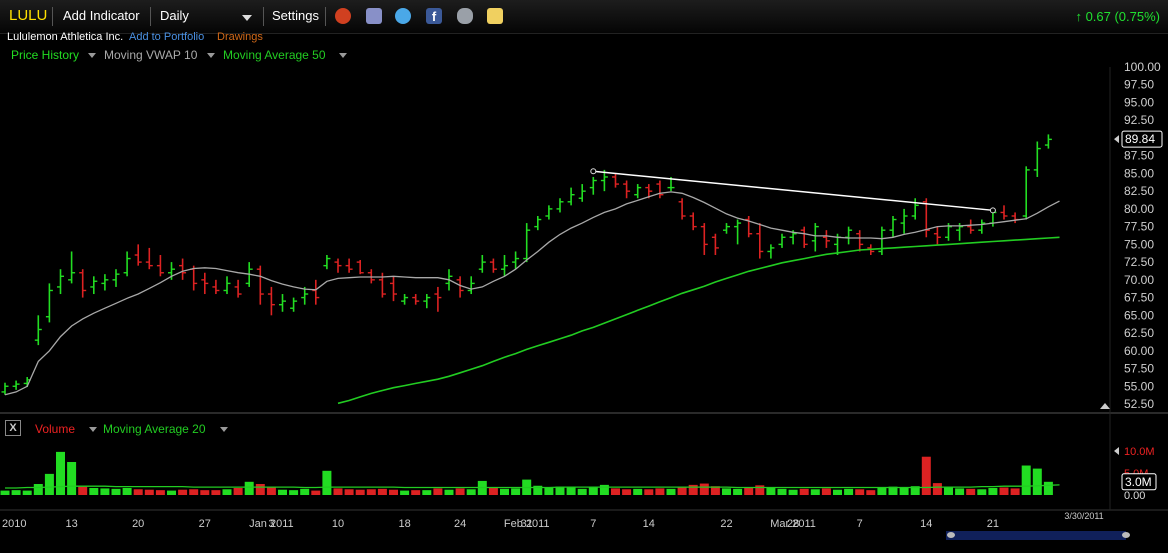 Image resolution: width=1168 pixels, height=553 pixels. Describe the element at coordinates (793, 191) in the screenshot. I see `trendline` at that location.